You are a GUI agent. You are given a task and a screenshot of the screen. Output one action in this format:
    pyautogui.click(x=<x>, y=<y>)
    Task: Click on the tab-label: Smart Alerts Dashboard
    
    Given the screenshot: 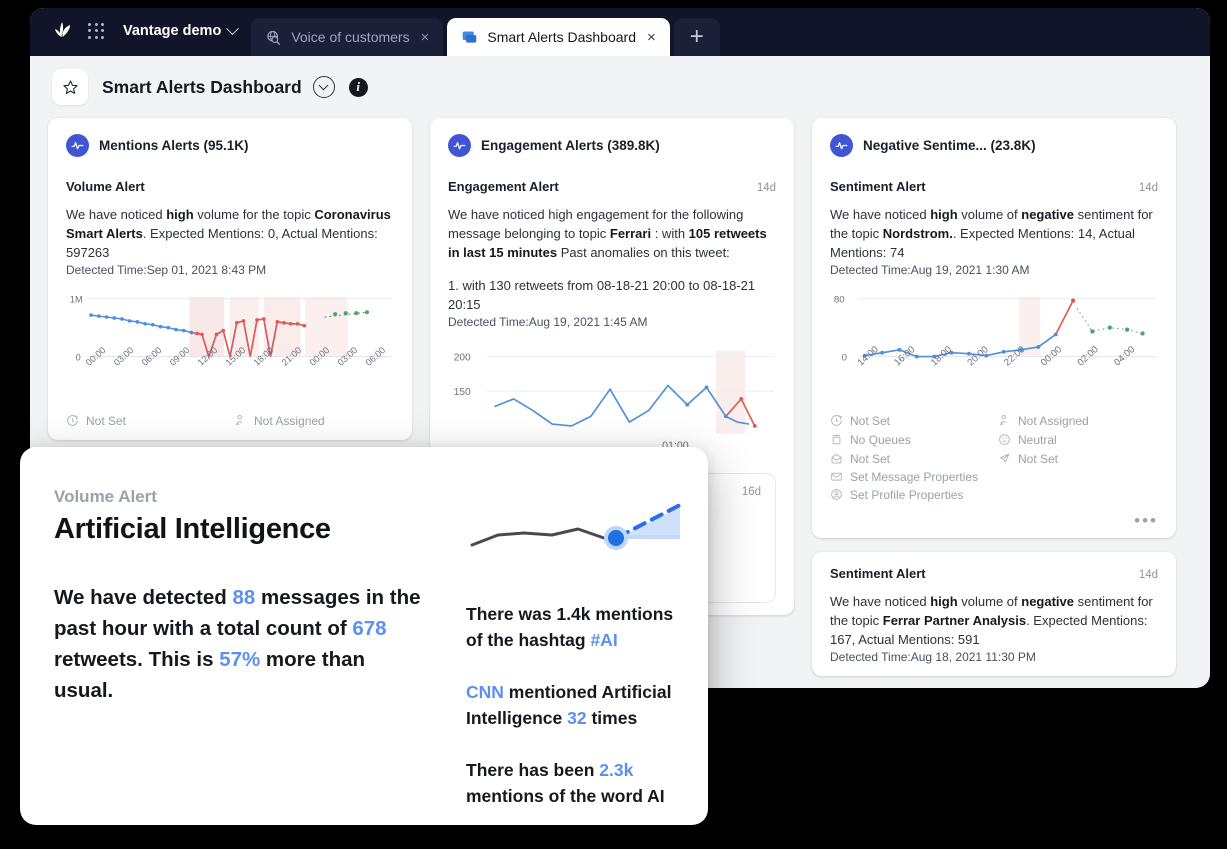 What is the action you would take?
    pyautogui.click(x=561, y=37)
    